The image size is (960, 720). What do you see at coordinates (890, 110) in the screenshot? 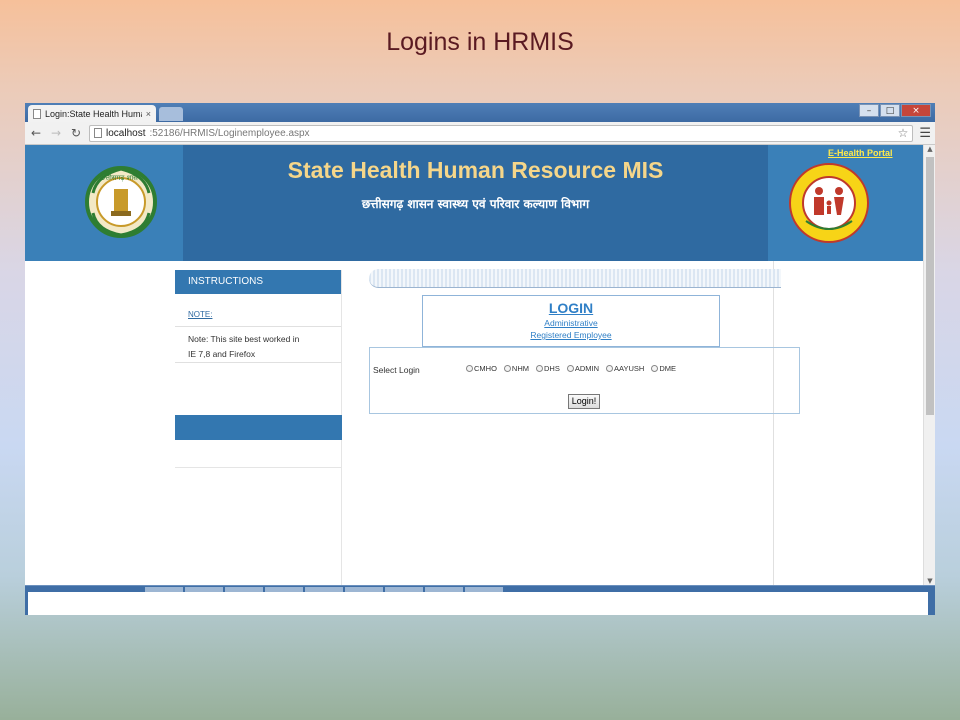
I see `maximize-button: □` at bounding box center [890, 110].